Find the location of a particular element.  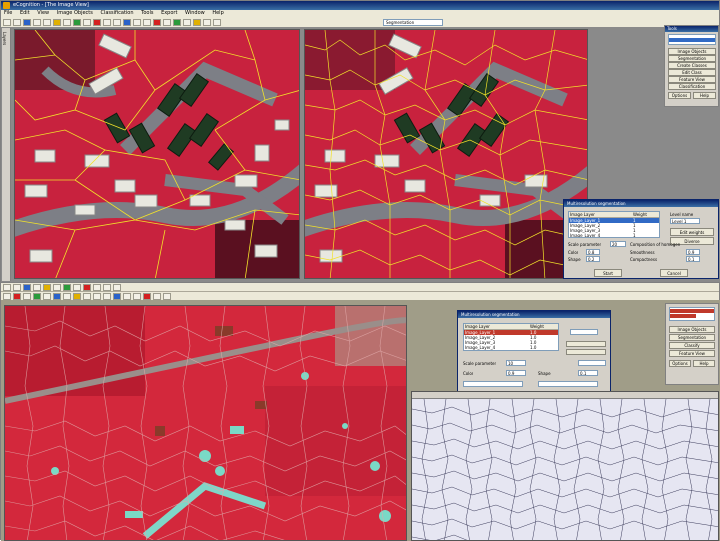

bottom-scale-field: 10 is located at coordinates (516, 363).